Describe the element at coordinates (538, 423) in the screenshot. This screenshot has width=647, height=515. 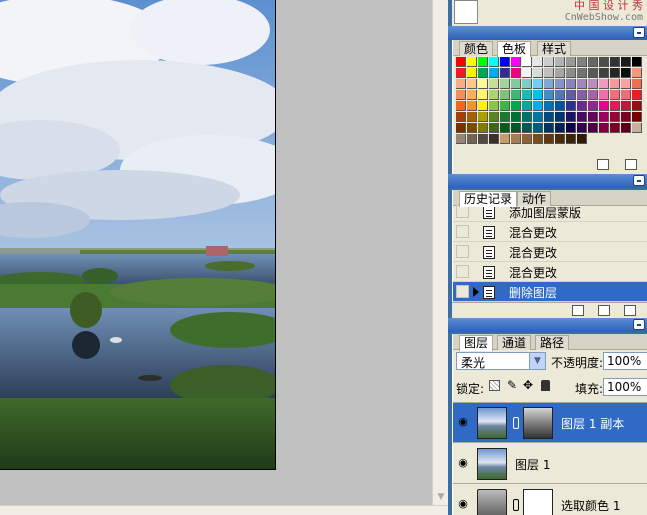
I see `layer-mask-thumbnail` at that location.